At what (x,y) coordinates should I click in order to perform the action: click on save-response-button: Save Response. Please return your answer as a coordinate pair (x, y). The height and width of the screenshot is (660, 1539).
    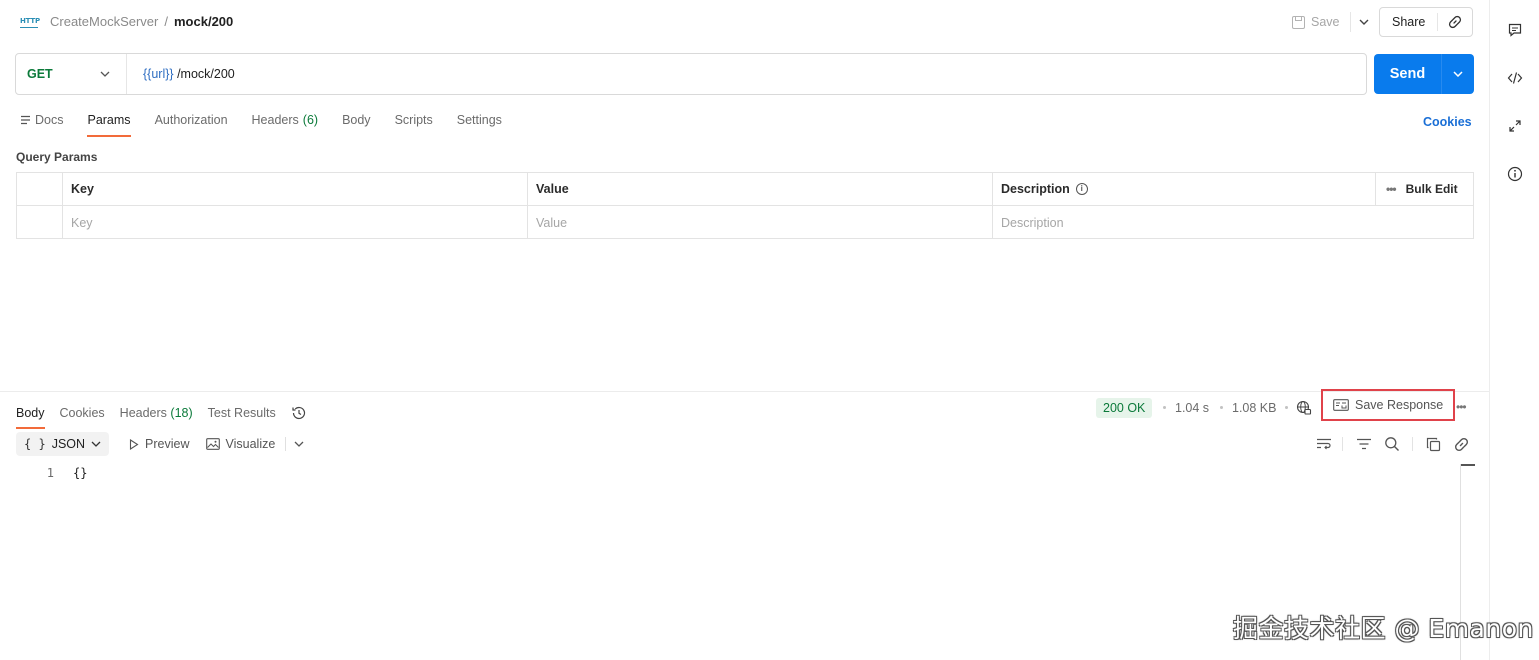
    Looking at the image, I should click on (1388, 405).